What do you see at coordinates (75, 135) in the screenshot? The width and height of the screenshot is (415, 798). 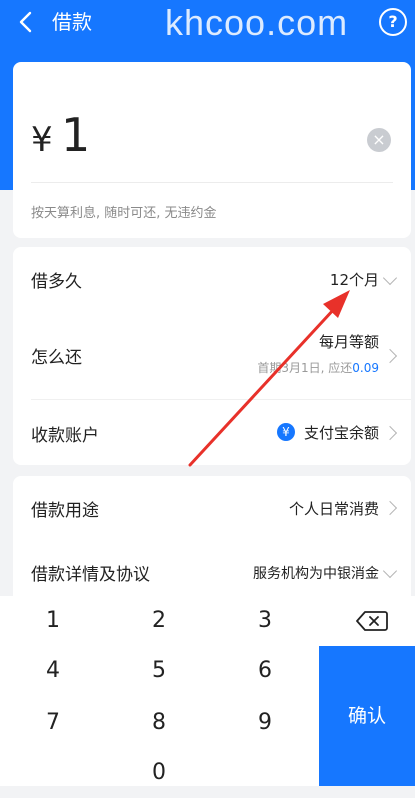 I see `amount-input: 1` at bounding box center [75, 135].